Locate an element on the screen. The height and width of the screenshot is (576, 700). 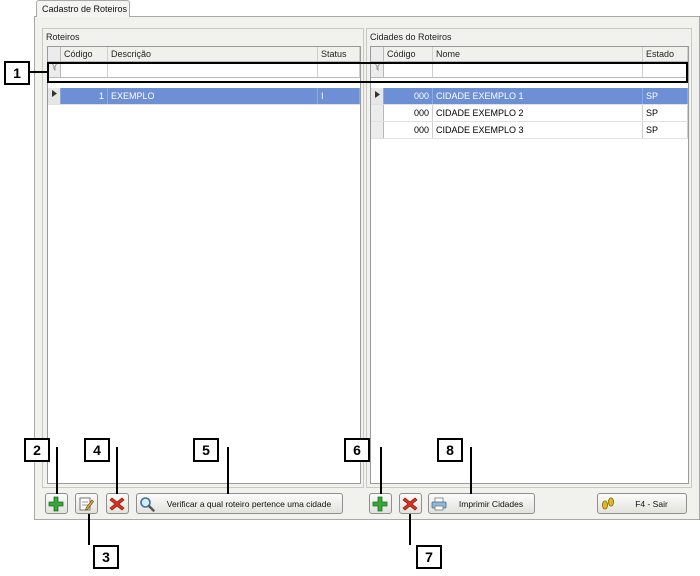
roteiros-title: Roteiros is located at coordinates (63, 37).